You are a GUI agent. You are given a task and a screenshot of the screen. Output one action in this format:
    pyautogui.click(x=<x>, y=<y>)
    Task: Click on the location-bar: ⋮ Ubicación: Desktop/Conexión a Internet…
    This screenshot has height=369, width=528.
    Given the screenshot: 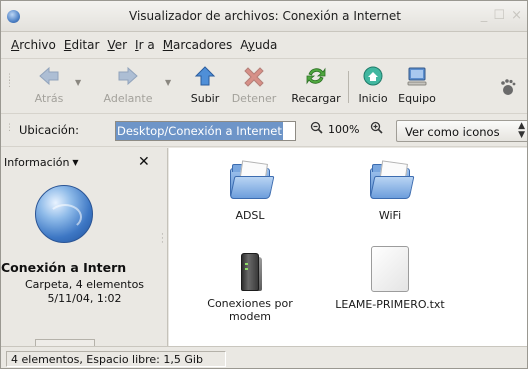 What is the action you would take?
    pyautogui.click(x=264, y=131)
    